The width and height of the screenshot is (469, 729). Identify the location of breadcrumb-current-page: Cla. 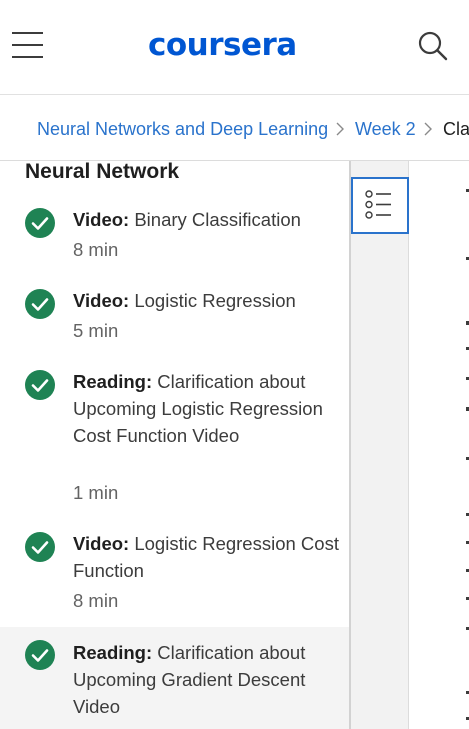
(456, 129).